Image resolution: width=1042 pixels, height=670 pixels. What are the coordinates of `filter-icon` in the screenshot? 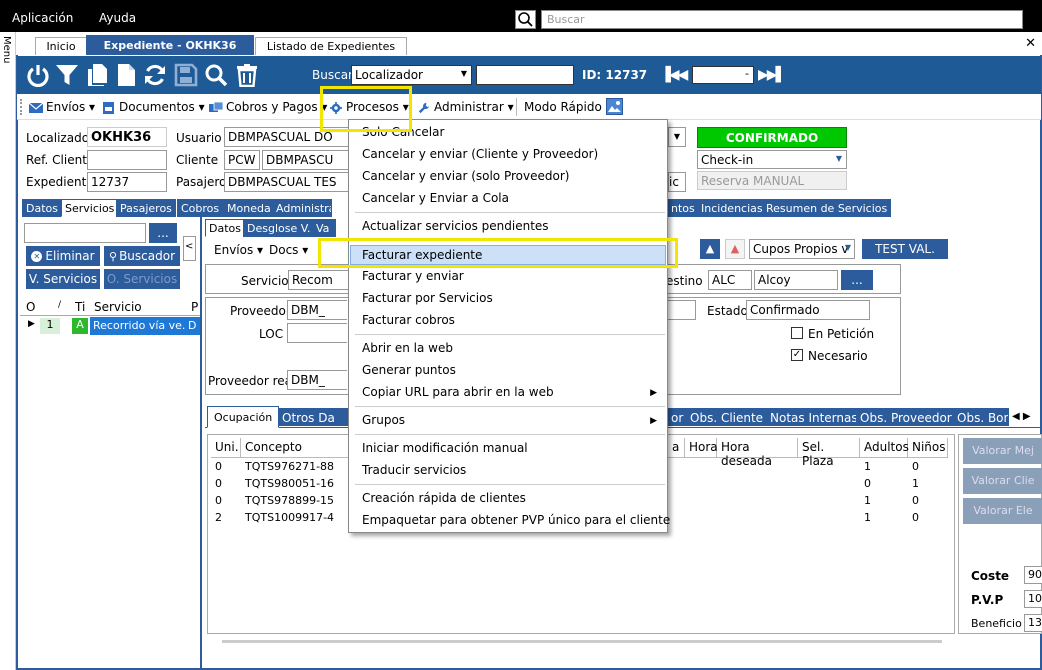 It's located at (67, 75).